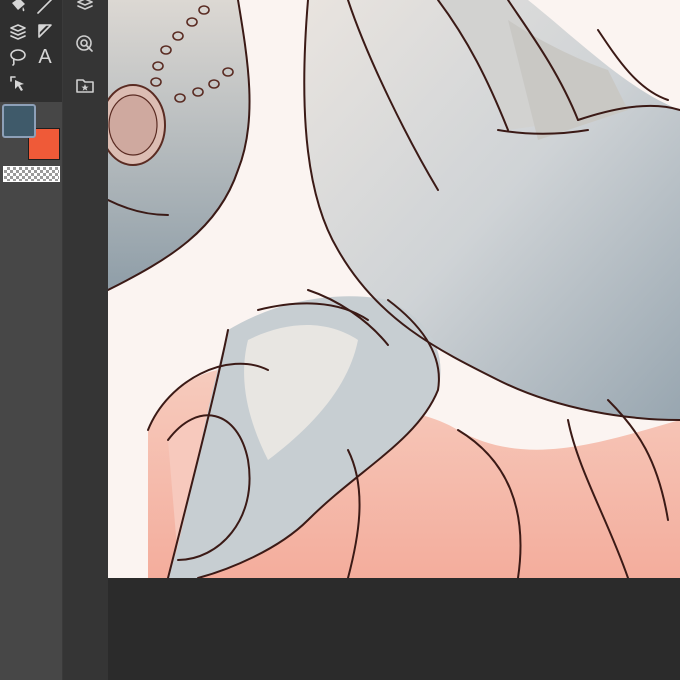  Describe the element at coordinates (31, 174) in the screenshot. I see `transparent-color-swatch` at that location.